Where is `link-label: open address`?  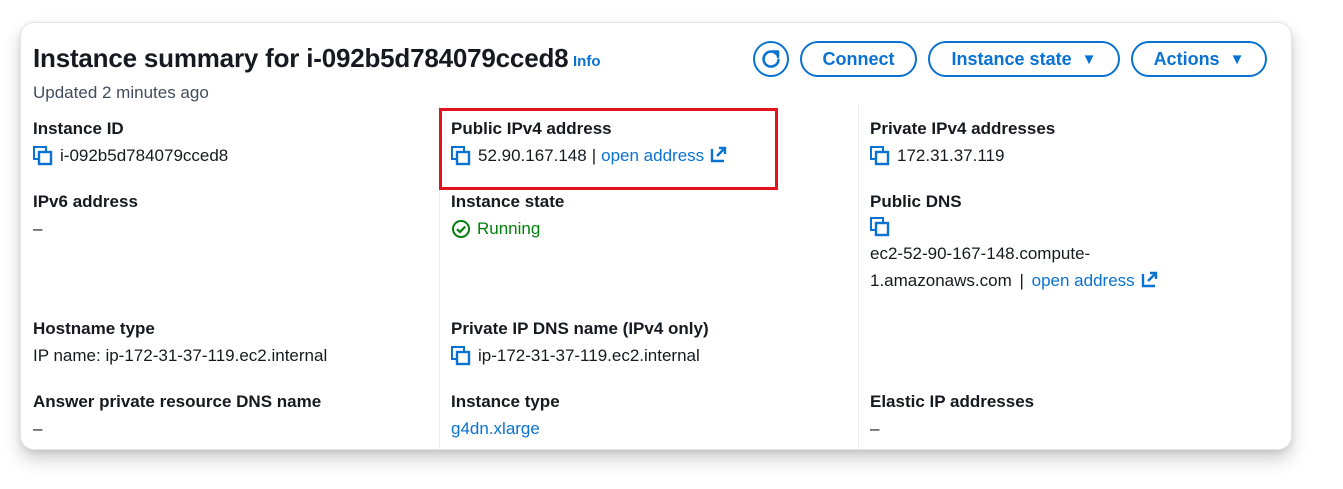 link-label: open address is located at coordinates (1083, 280).